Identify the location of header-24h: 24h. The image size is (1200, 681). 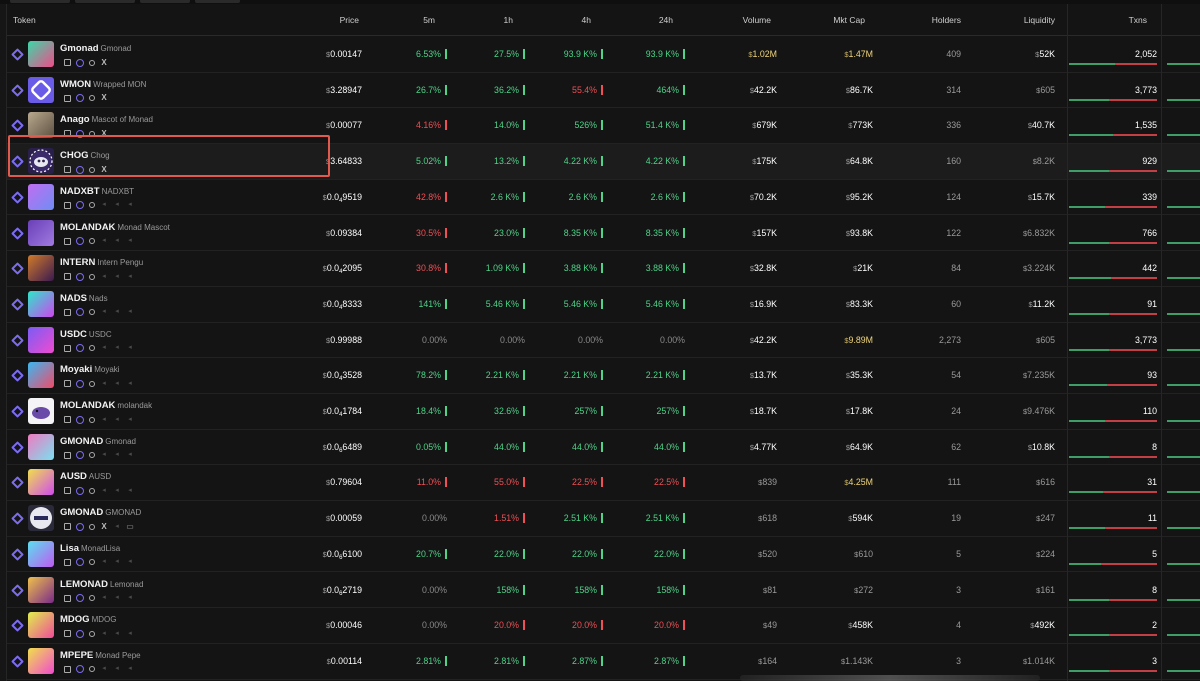
(643, 20).